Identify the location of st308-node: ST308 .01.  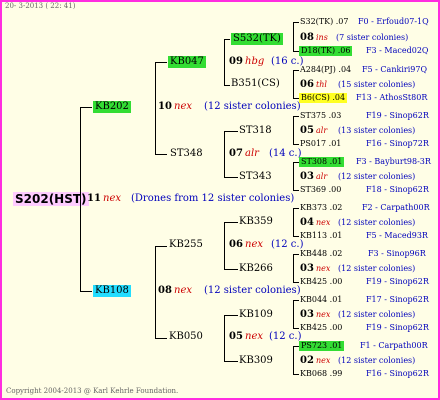
(322, 162).